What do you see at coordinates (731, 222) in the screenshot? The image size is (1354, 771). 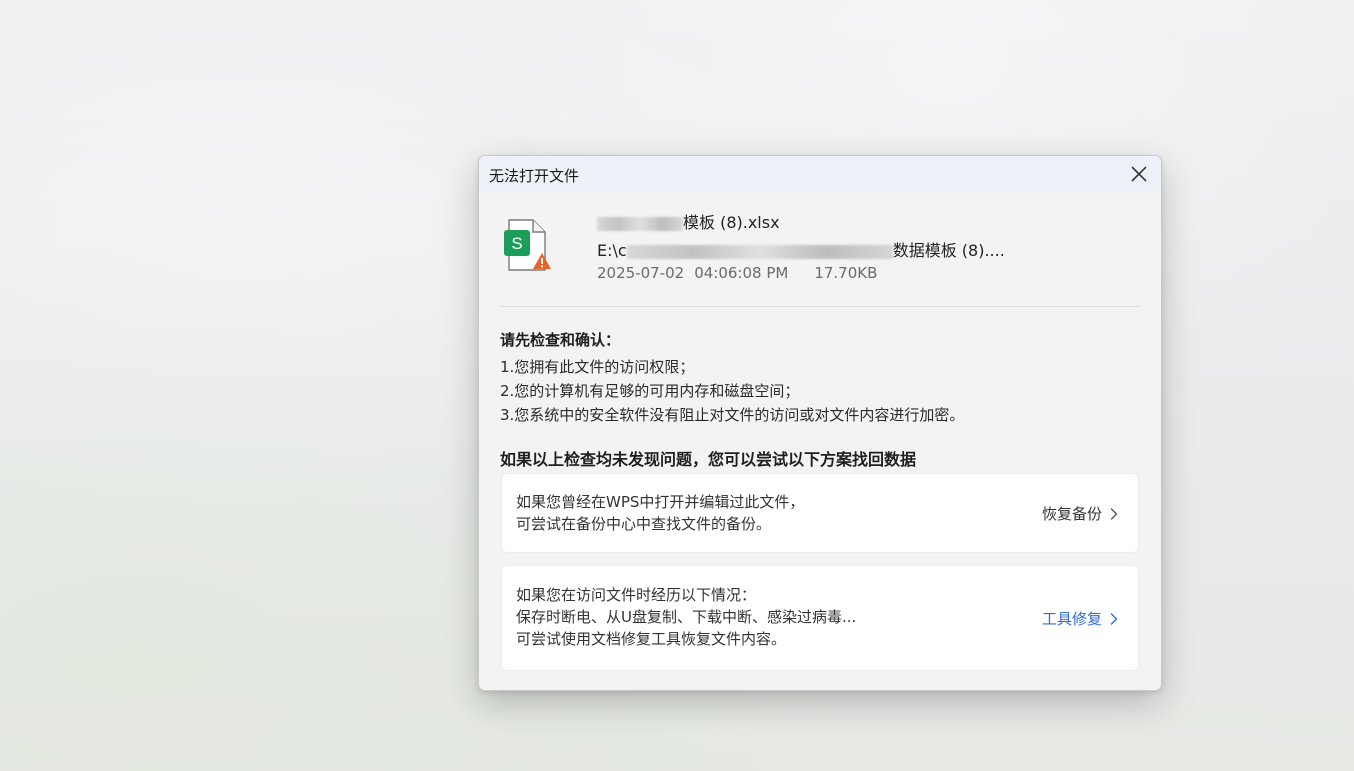 I see `file-name-text: 模板 (8).xlsx` at bounding box center [731, 222].